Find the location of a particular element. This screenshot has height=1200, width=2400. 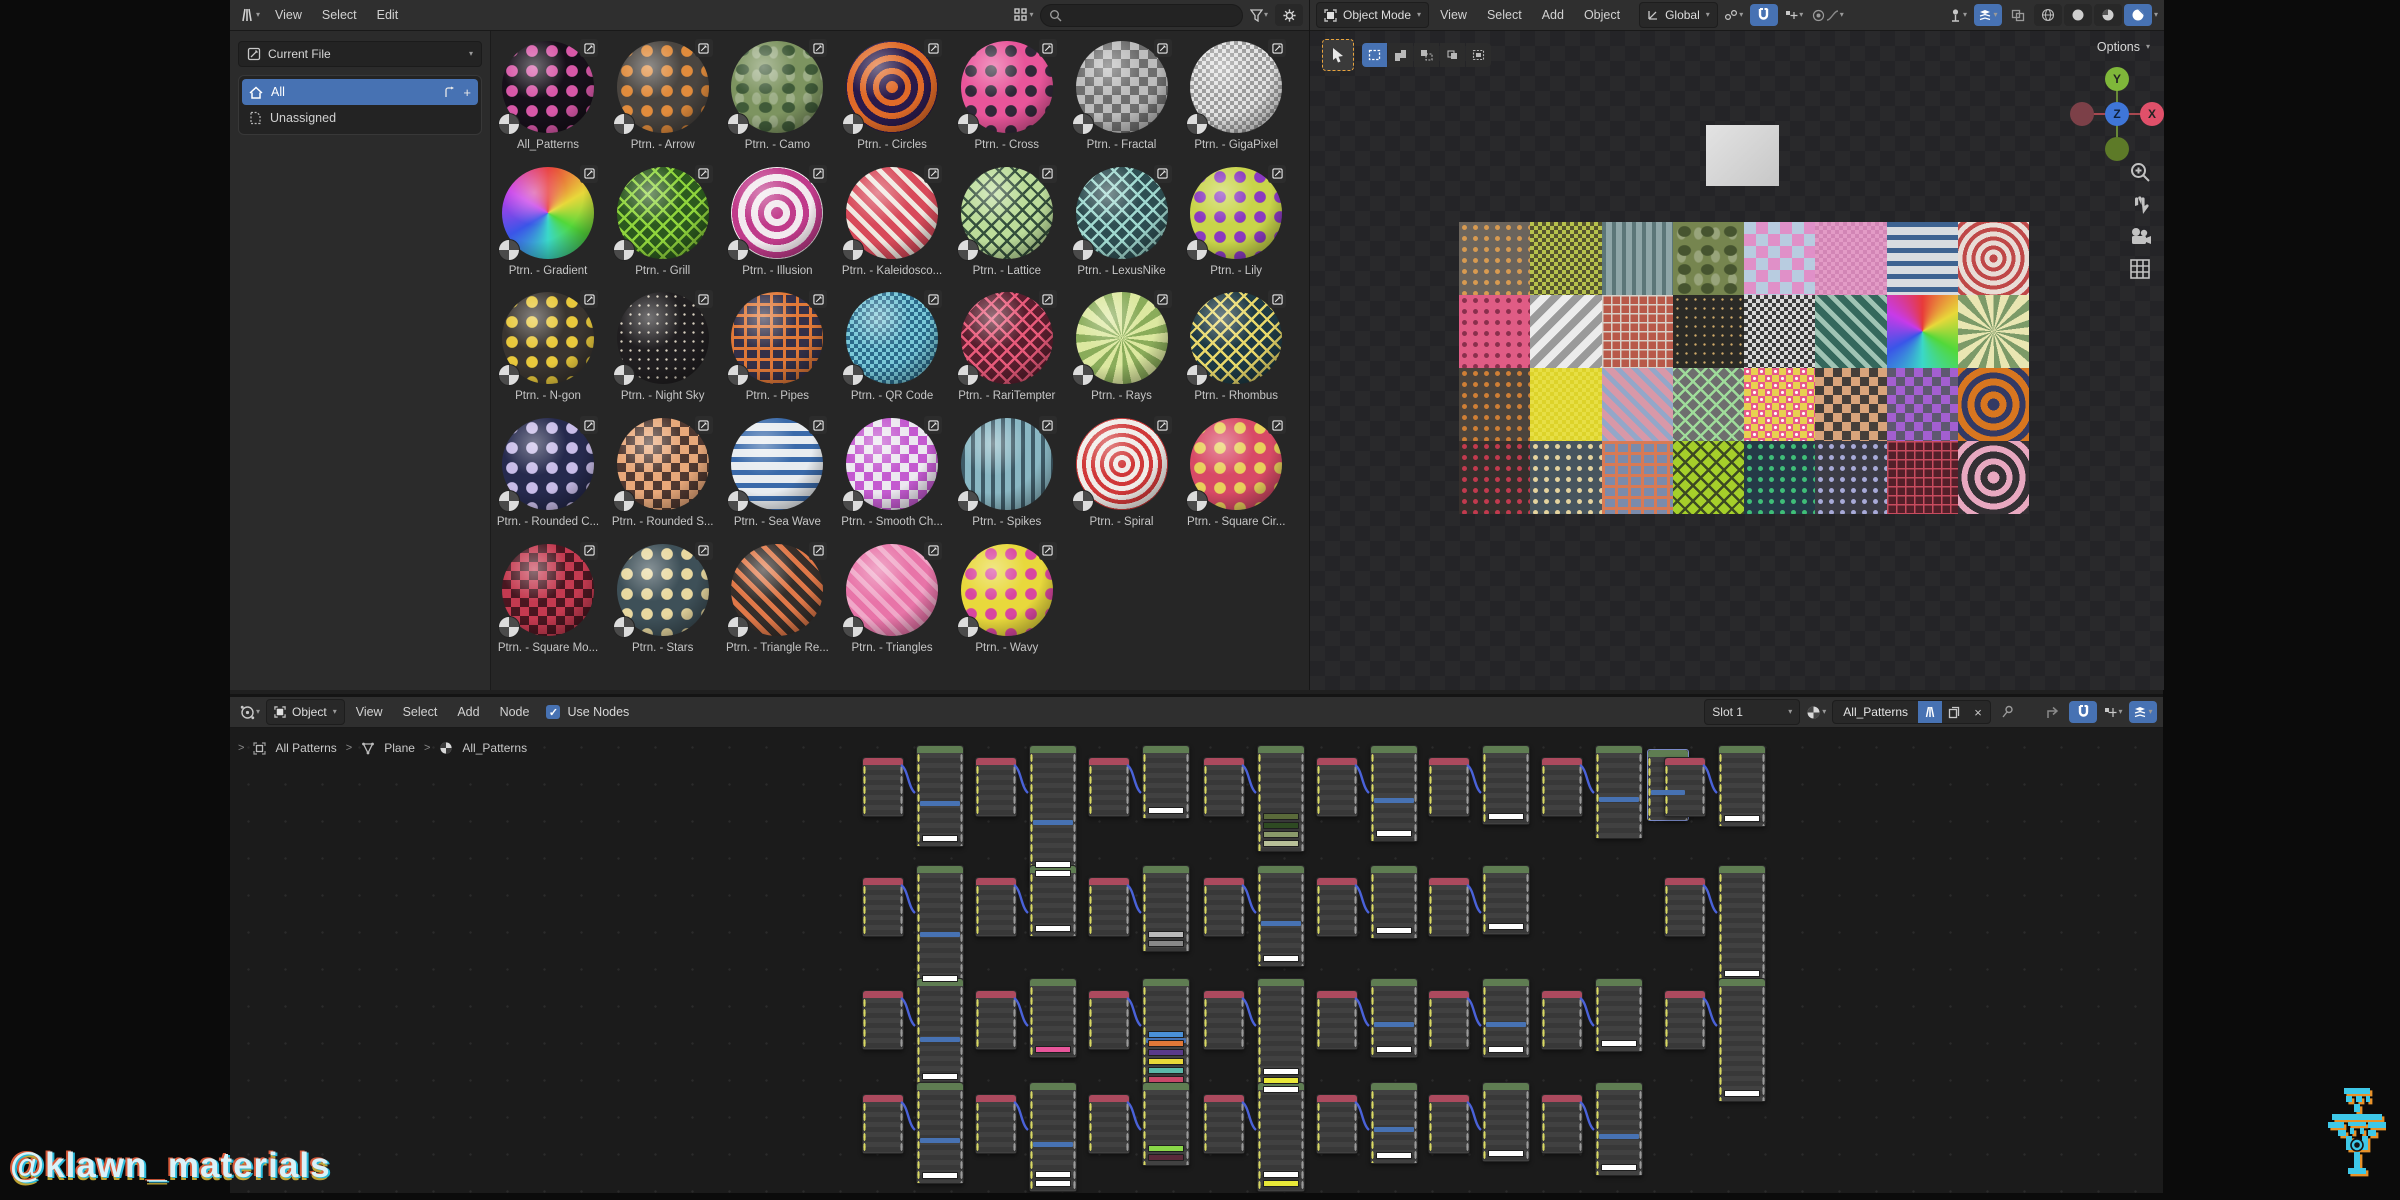

snap-toggle-button is located at coordinates (1763, 15).